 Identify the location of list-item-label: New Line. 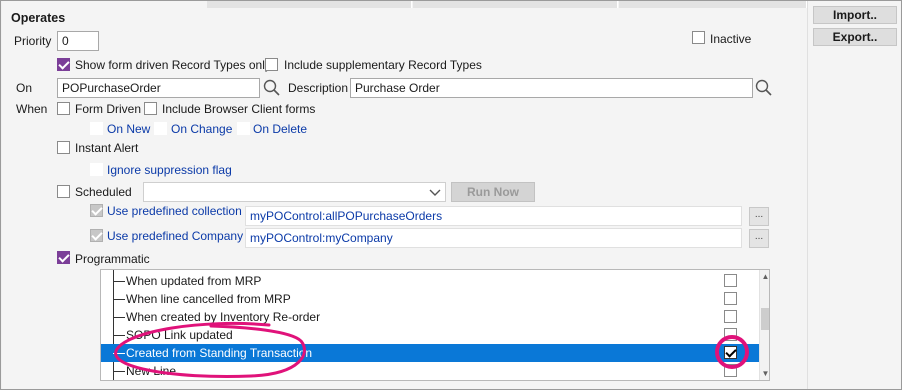
(151, 371).